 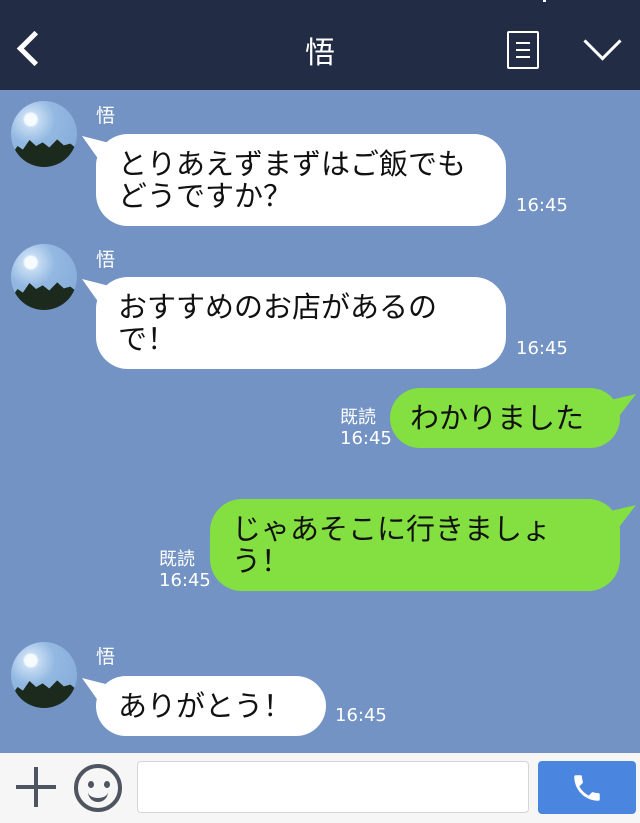 I want to click on chat-header: 悟, so click(x=320, y=45).